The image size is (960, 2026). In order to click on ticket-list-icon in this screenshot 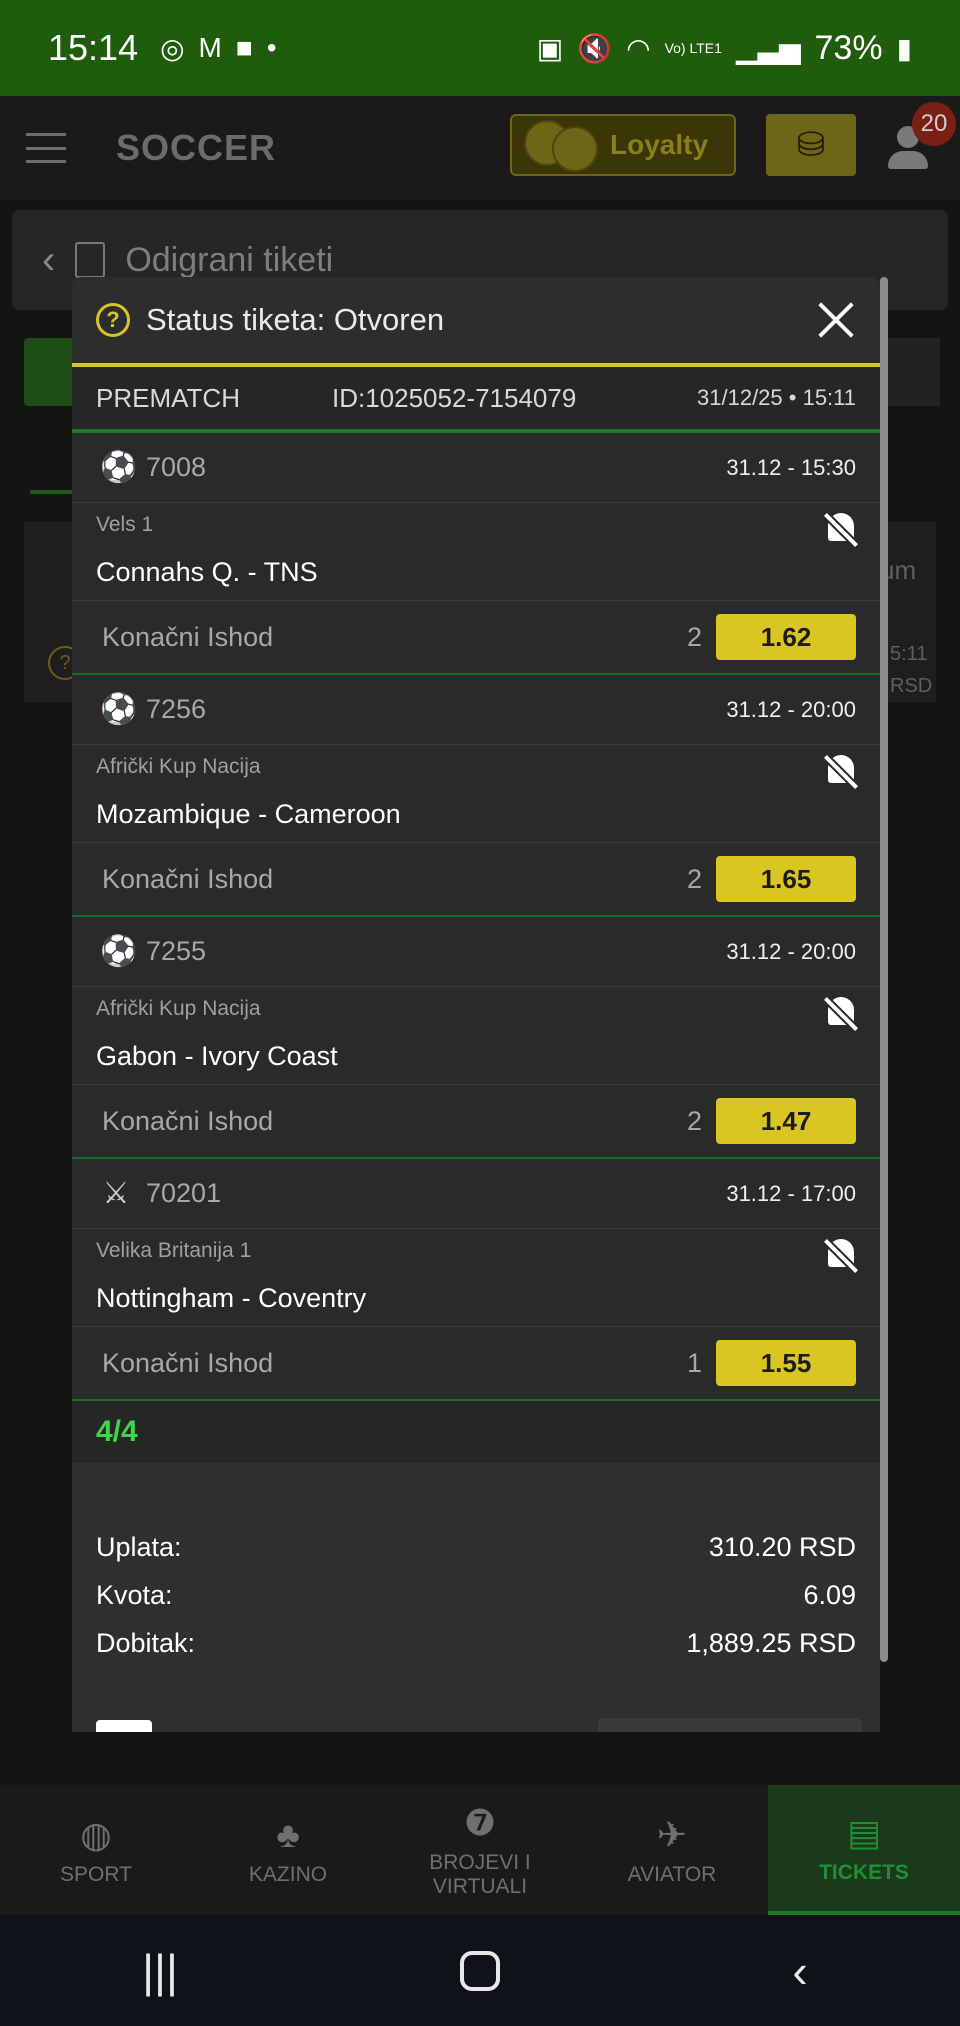, I will do `click(90, 260)`.